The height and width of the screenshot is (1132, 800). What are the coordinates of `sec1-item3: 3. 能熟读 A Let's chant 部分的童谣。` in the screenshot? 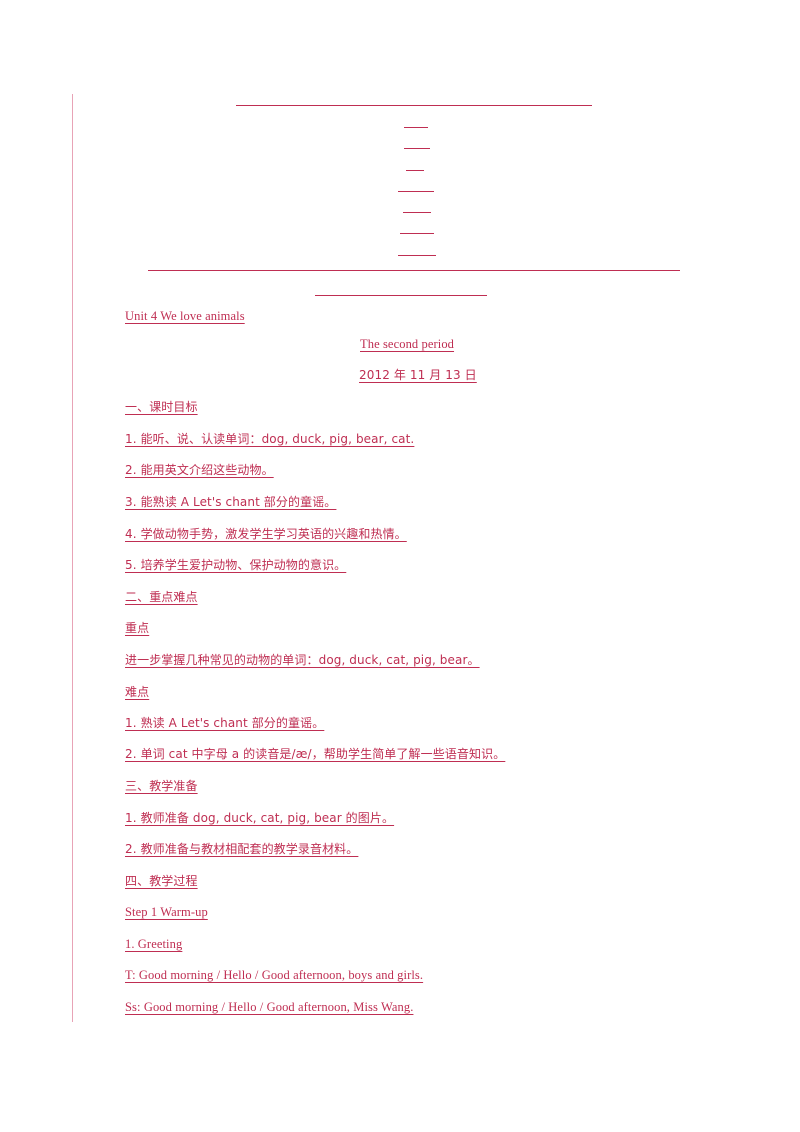 It's located at (230, 502).